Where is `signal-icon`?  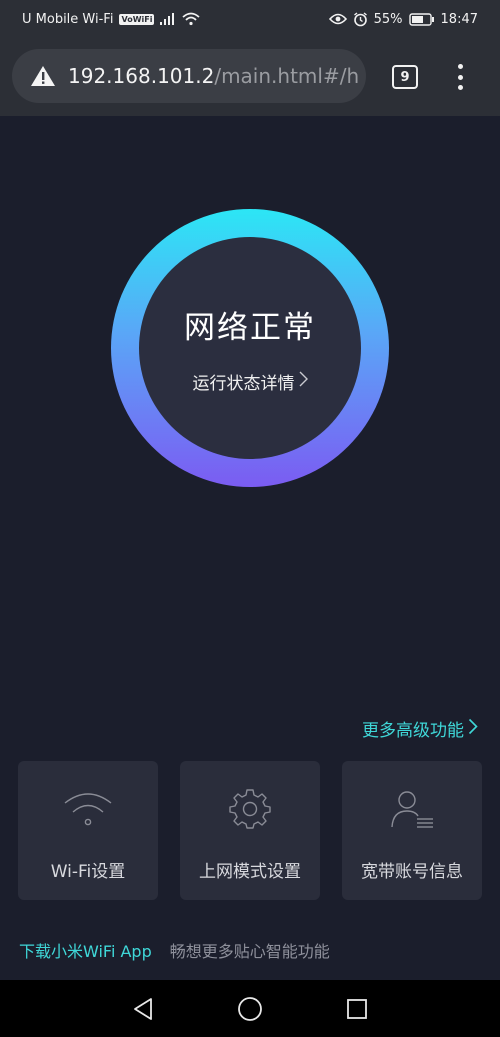 signal-icon is located at coordinates (168, 19).